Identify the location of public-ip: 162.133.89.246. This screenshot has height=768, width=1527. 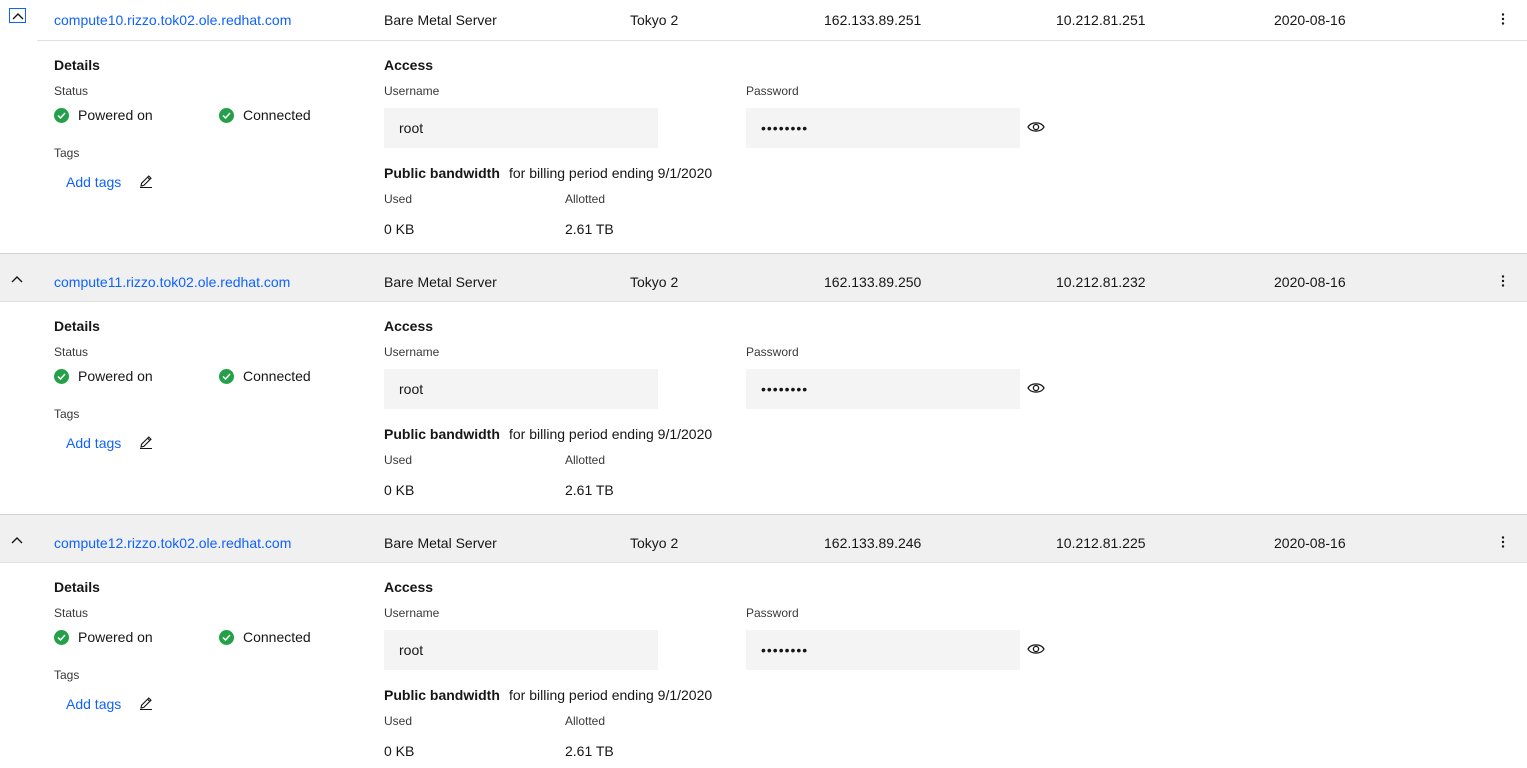
(873, 543).